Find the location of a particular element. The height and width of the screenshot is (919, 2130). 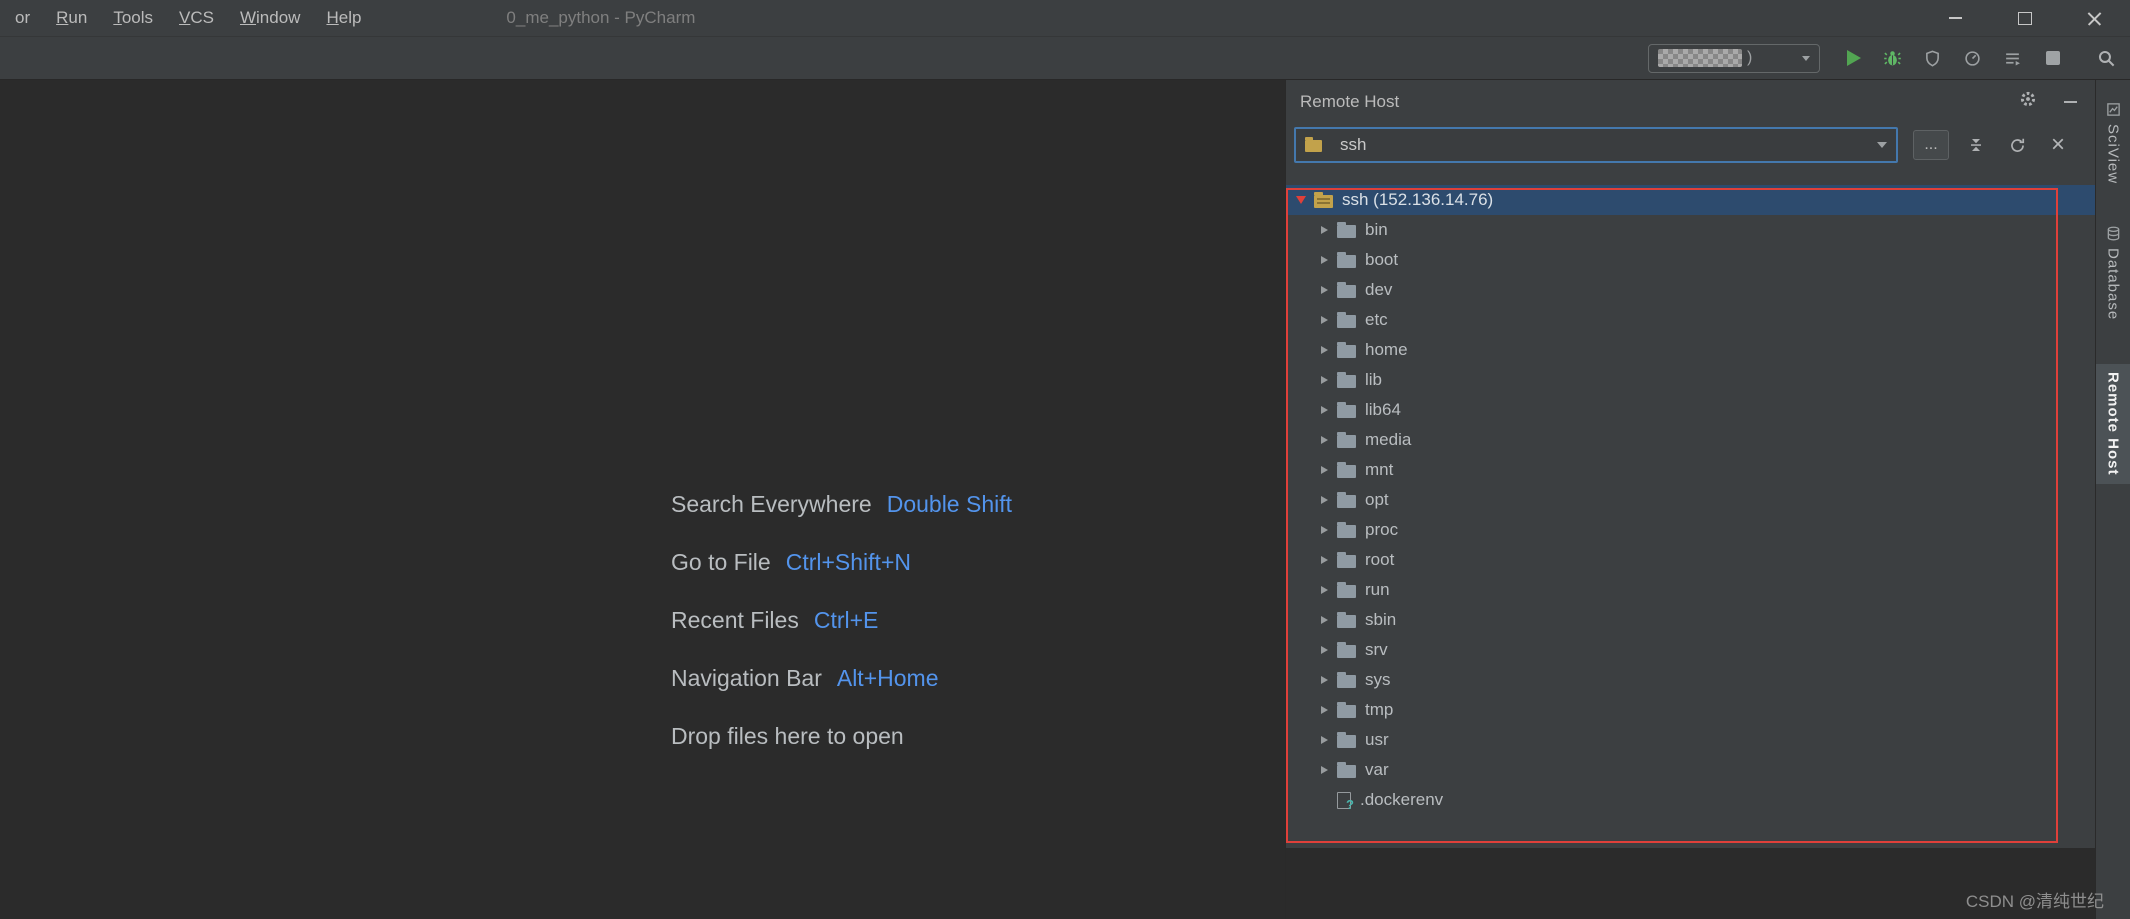

tree-label: usr is located at coordinates (1377, 739).